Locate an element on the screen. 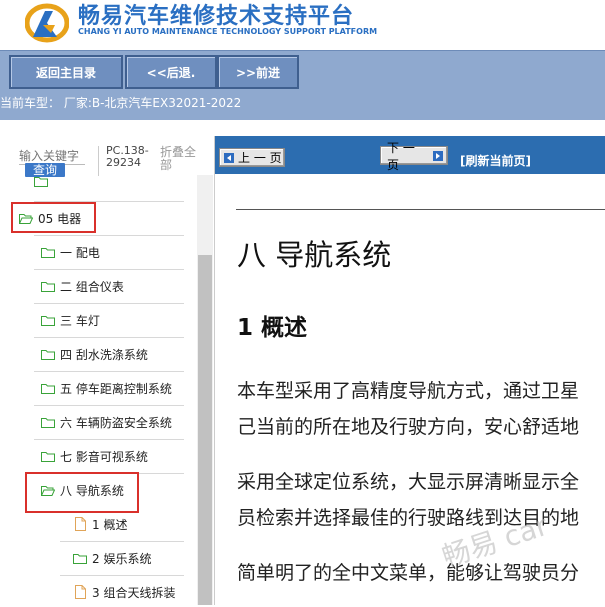 This screenshot has width=605, height=607. forward-button: >>前进 is located at coordinates (258, 72).